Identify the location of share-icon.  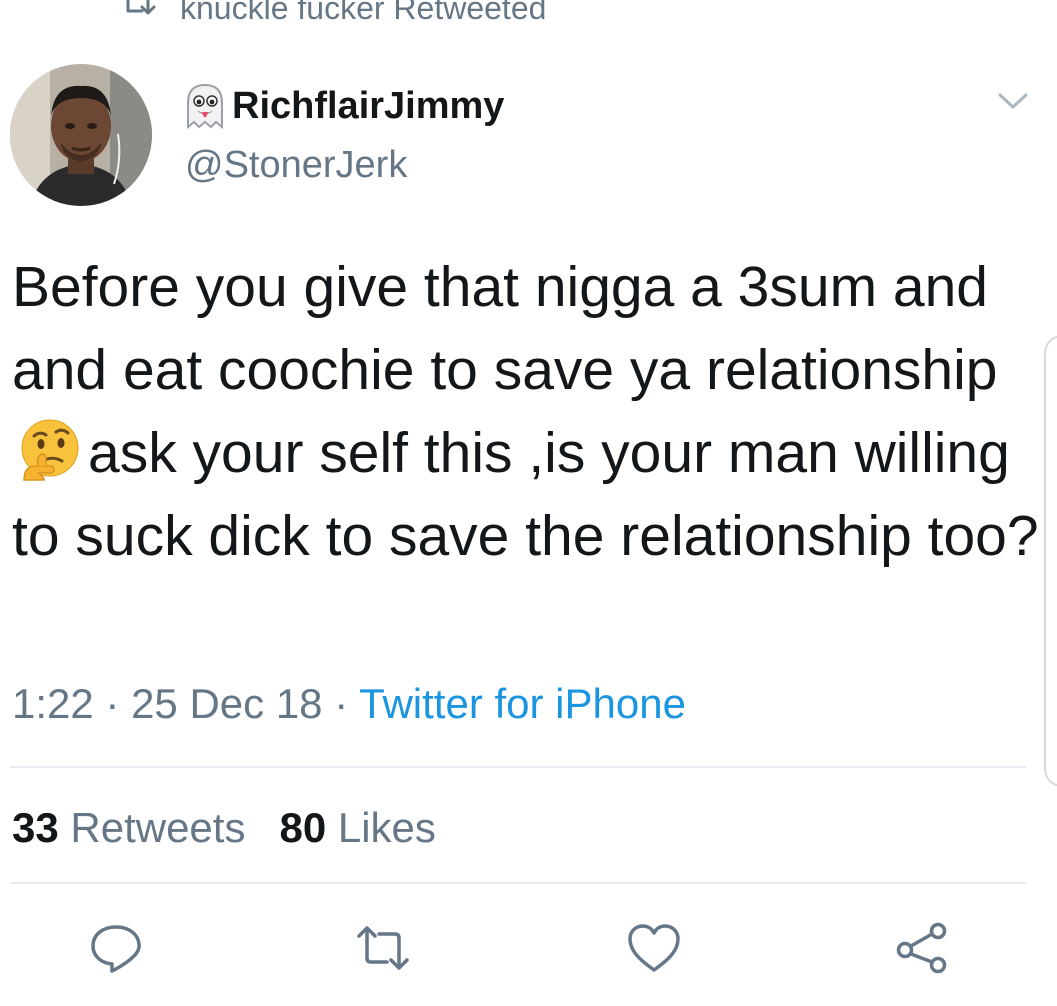
(922, 948).